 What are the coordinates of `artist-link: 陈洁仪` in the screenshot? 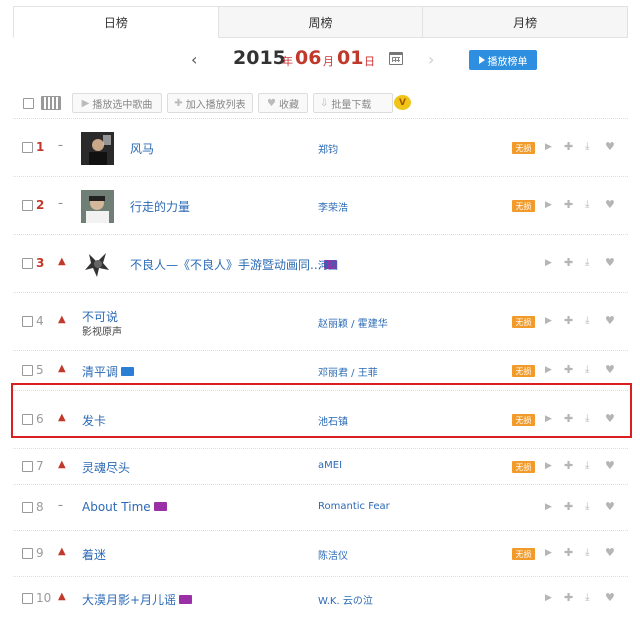 It's located at (333, 554).